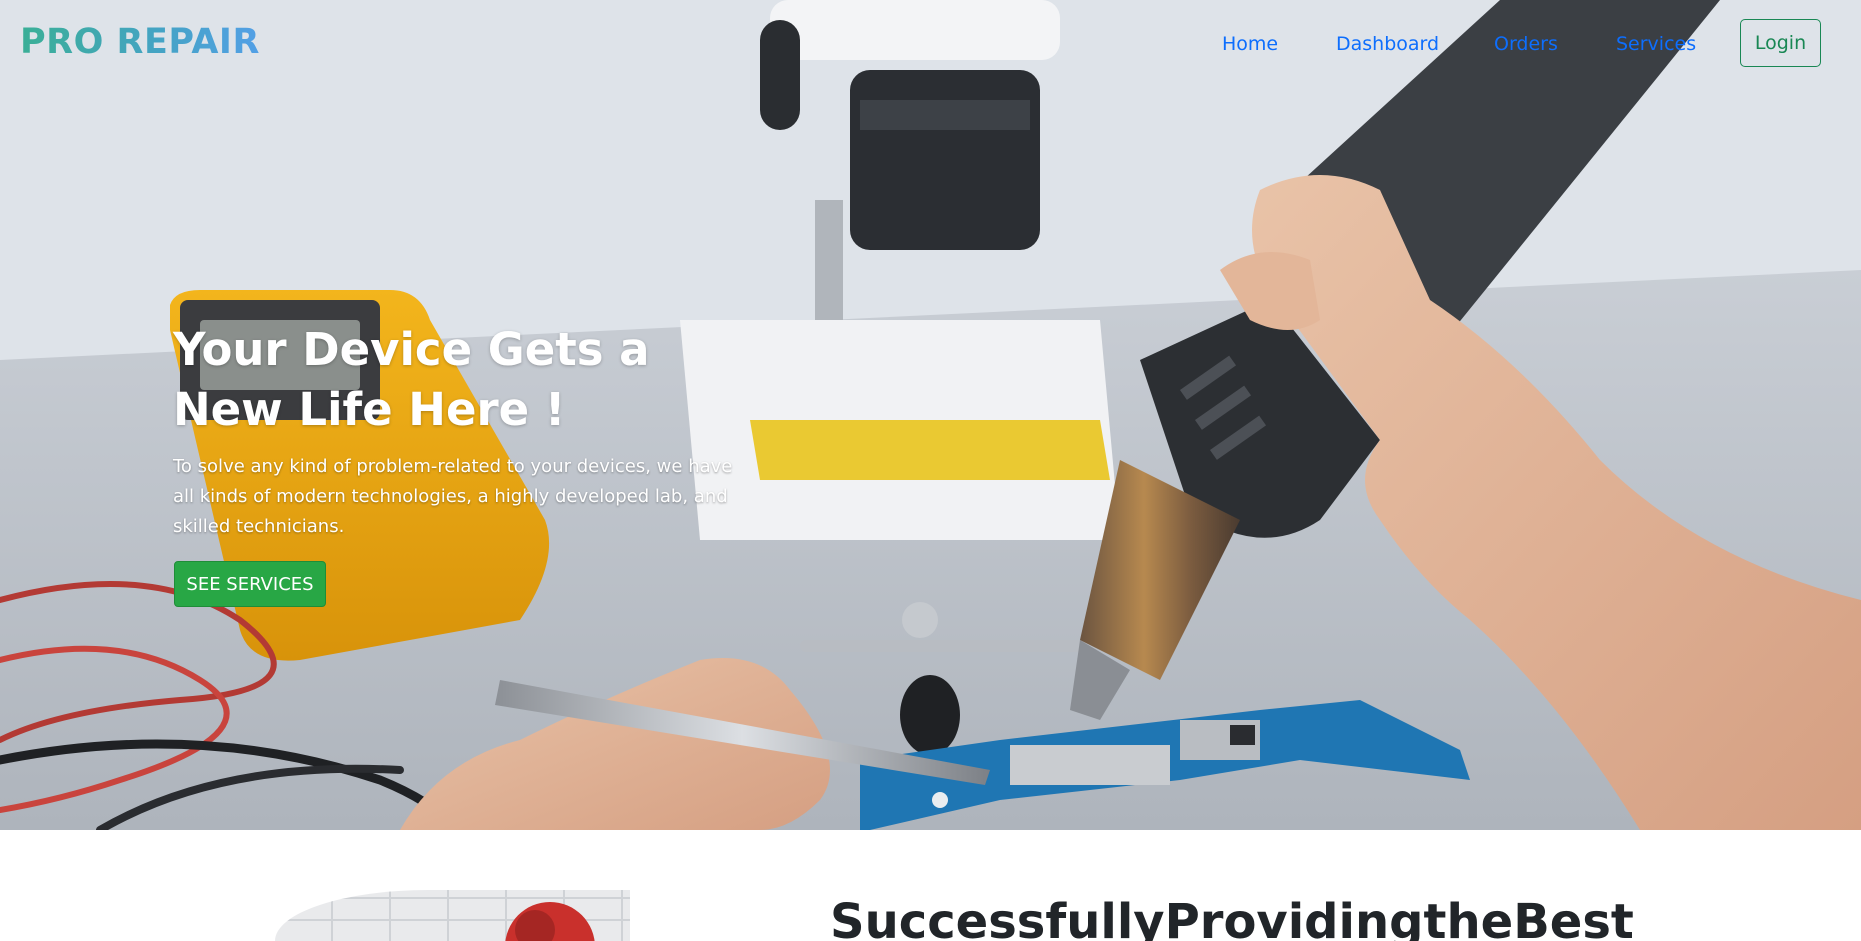 The height and width of the screenshot is (941, 1861). Describe the element at coordinates (1250, 44) in the screenshot. I see `nav-link-home: Home` at that location.